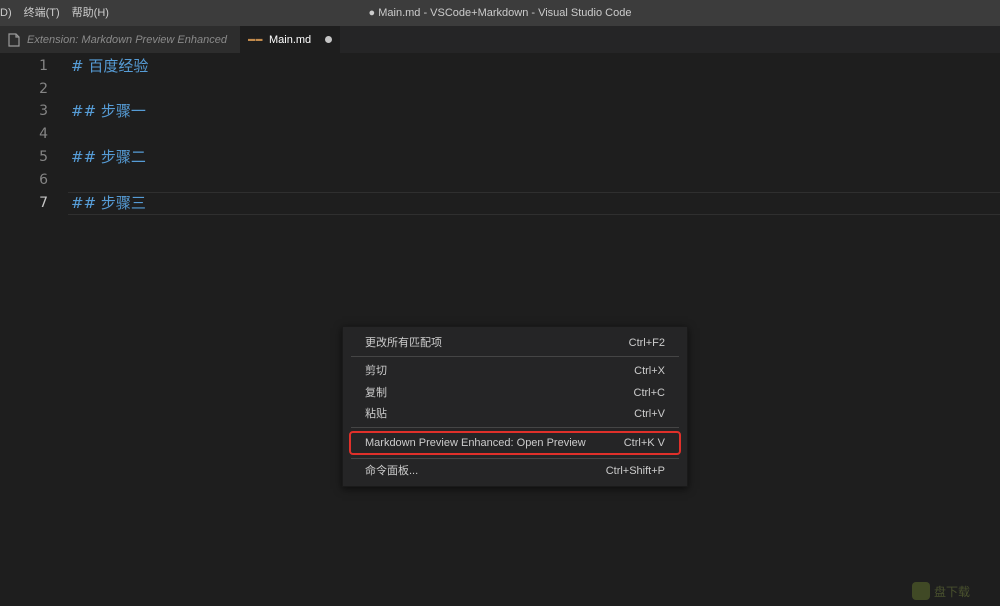  What do you see at coordinates (14, 39) in the screenshot?
I see `extension-file-icon` at bounding box center [14, 39].